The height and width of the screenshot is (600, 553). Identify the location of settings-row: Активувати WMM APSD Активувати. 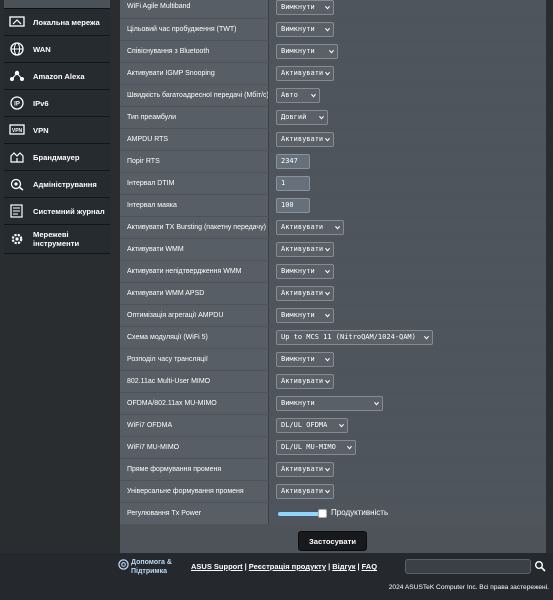
(333, 293).